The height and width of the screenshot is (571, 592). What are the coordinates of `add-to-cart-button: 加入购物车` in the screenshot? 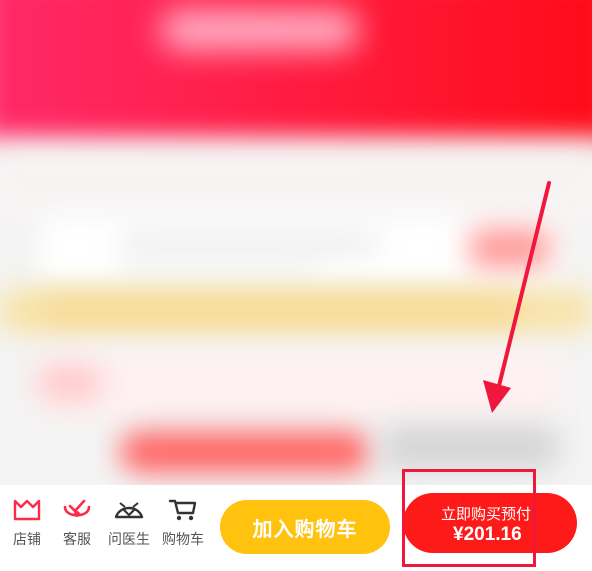 It's located at (305, 527).